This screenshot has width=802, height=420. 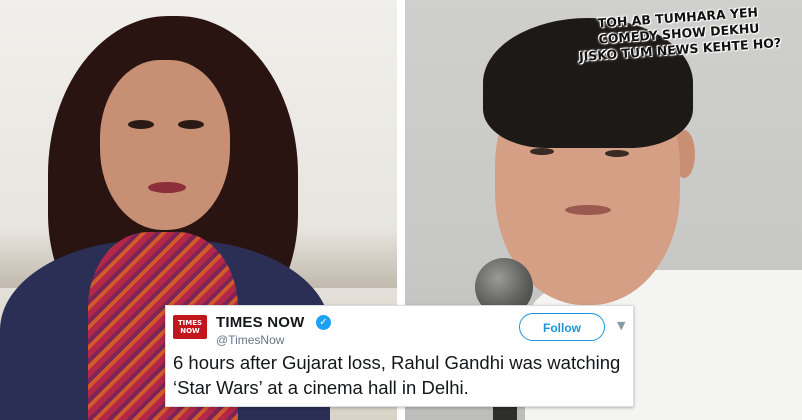 I want to click on tweet-handle: @TimesNow, so click(x=250, y=340).